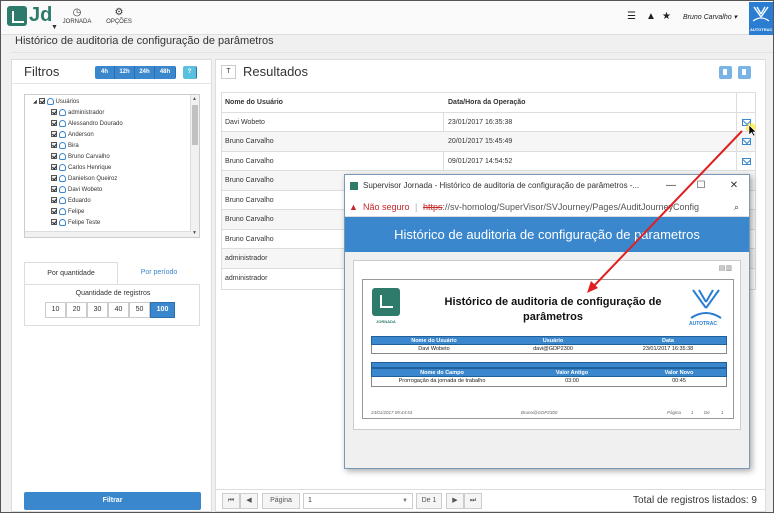  Describe the element at coordinates (139, 310) in the screenshot. I see `quantity-50-button: 50` at that location.